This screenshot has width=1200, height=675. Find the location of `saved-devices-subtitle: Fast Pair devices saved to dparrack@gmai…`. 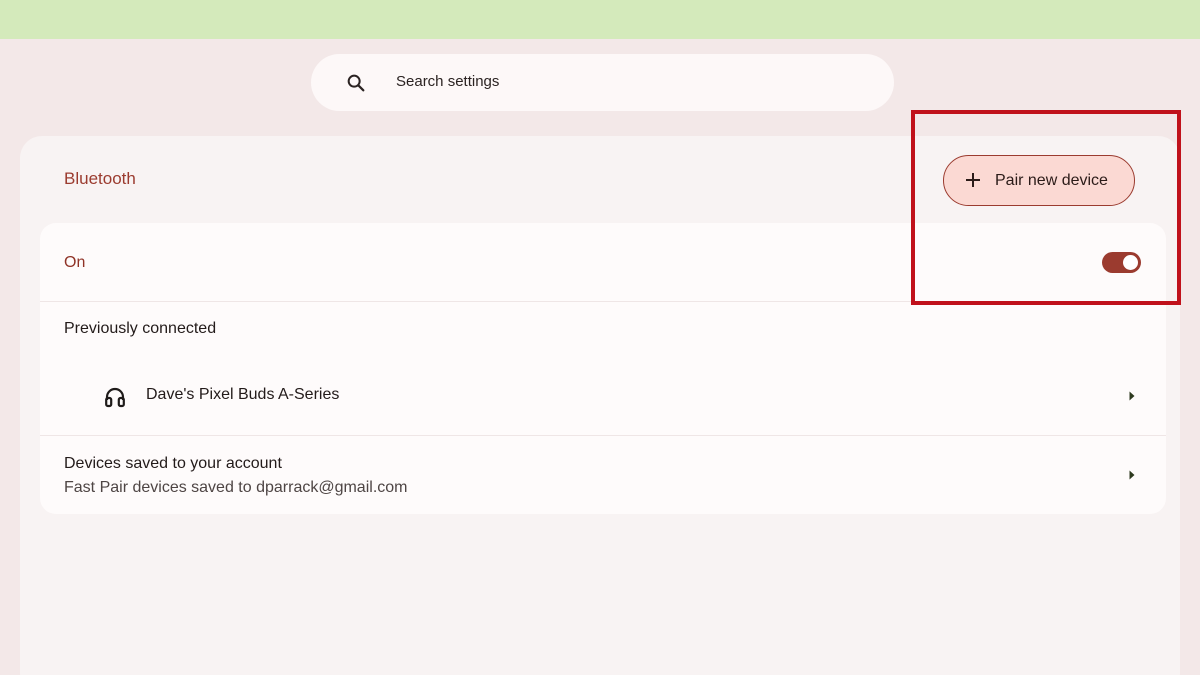

saved-devices-subtitle: Fast Pair devices saved to dparrack@gmai… is located at coordinates (236, 487).